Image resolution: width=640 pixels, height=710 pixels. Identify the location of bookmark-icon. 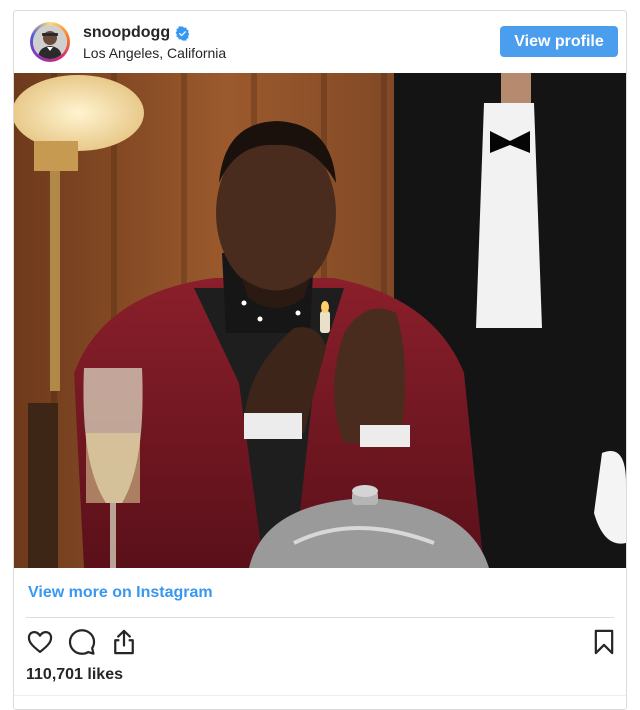
(604, 642).